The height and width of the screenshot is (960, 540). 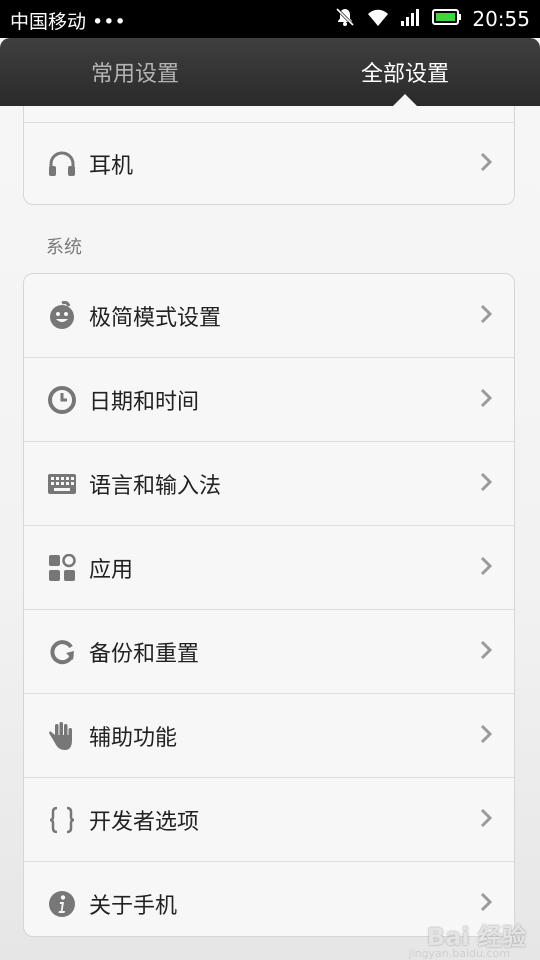 What do you see at coordinates (111, 570) in the screenshot?
I see `settings-item-label: 应用` at bounding box center [111, 570].